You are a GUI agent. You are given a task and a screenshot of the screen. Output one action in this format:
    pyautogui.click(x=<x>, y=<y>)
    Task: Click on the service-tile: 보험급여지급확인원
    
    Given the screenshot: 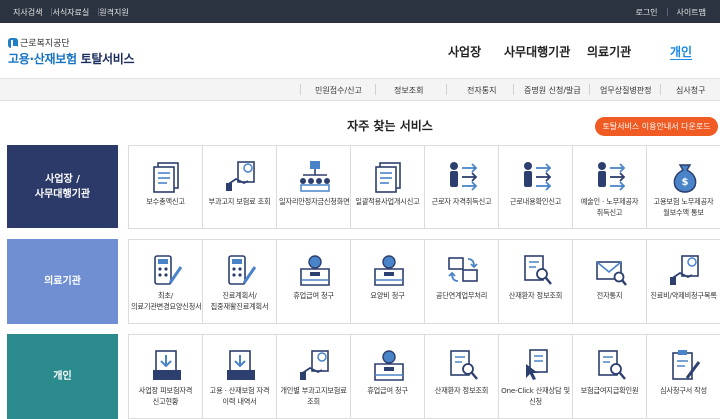 What is the action you would take?
    pyautogui.click(x=609, y=376)
    